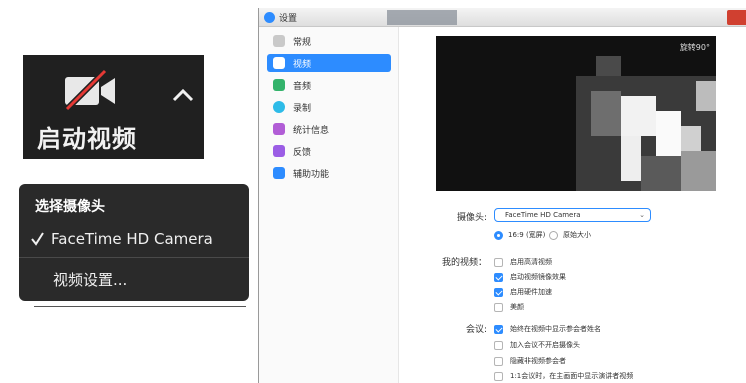  What do you see at coordinates (476, 330) in the screenshot?
I see `meeting-label: 会议:` at bounding box center [476, 330].